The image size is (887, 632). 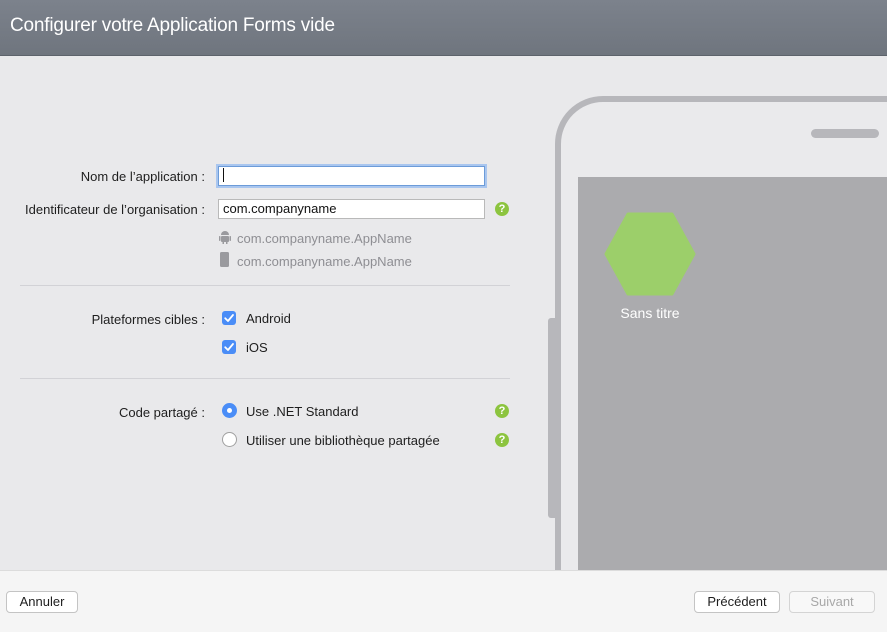 What do you see at coordinates (223, 175) in the screenshot?
I see `text-caret` at bounding box center [223, 175].